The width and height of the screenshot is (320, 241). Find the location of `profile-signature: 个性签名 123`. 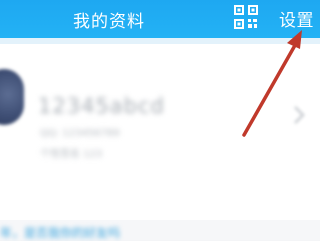

profile-signature: 个性签名 123 is located at coordinates (71, 154).